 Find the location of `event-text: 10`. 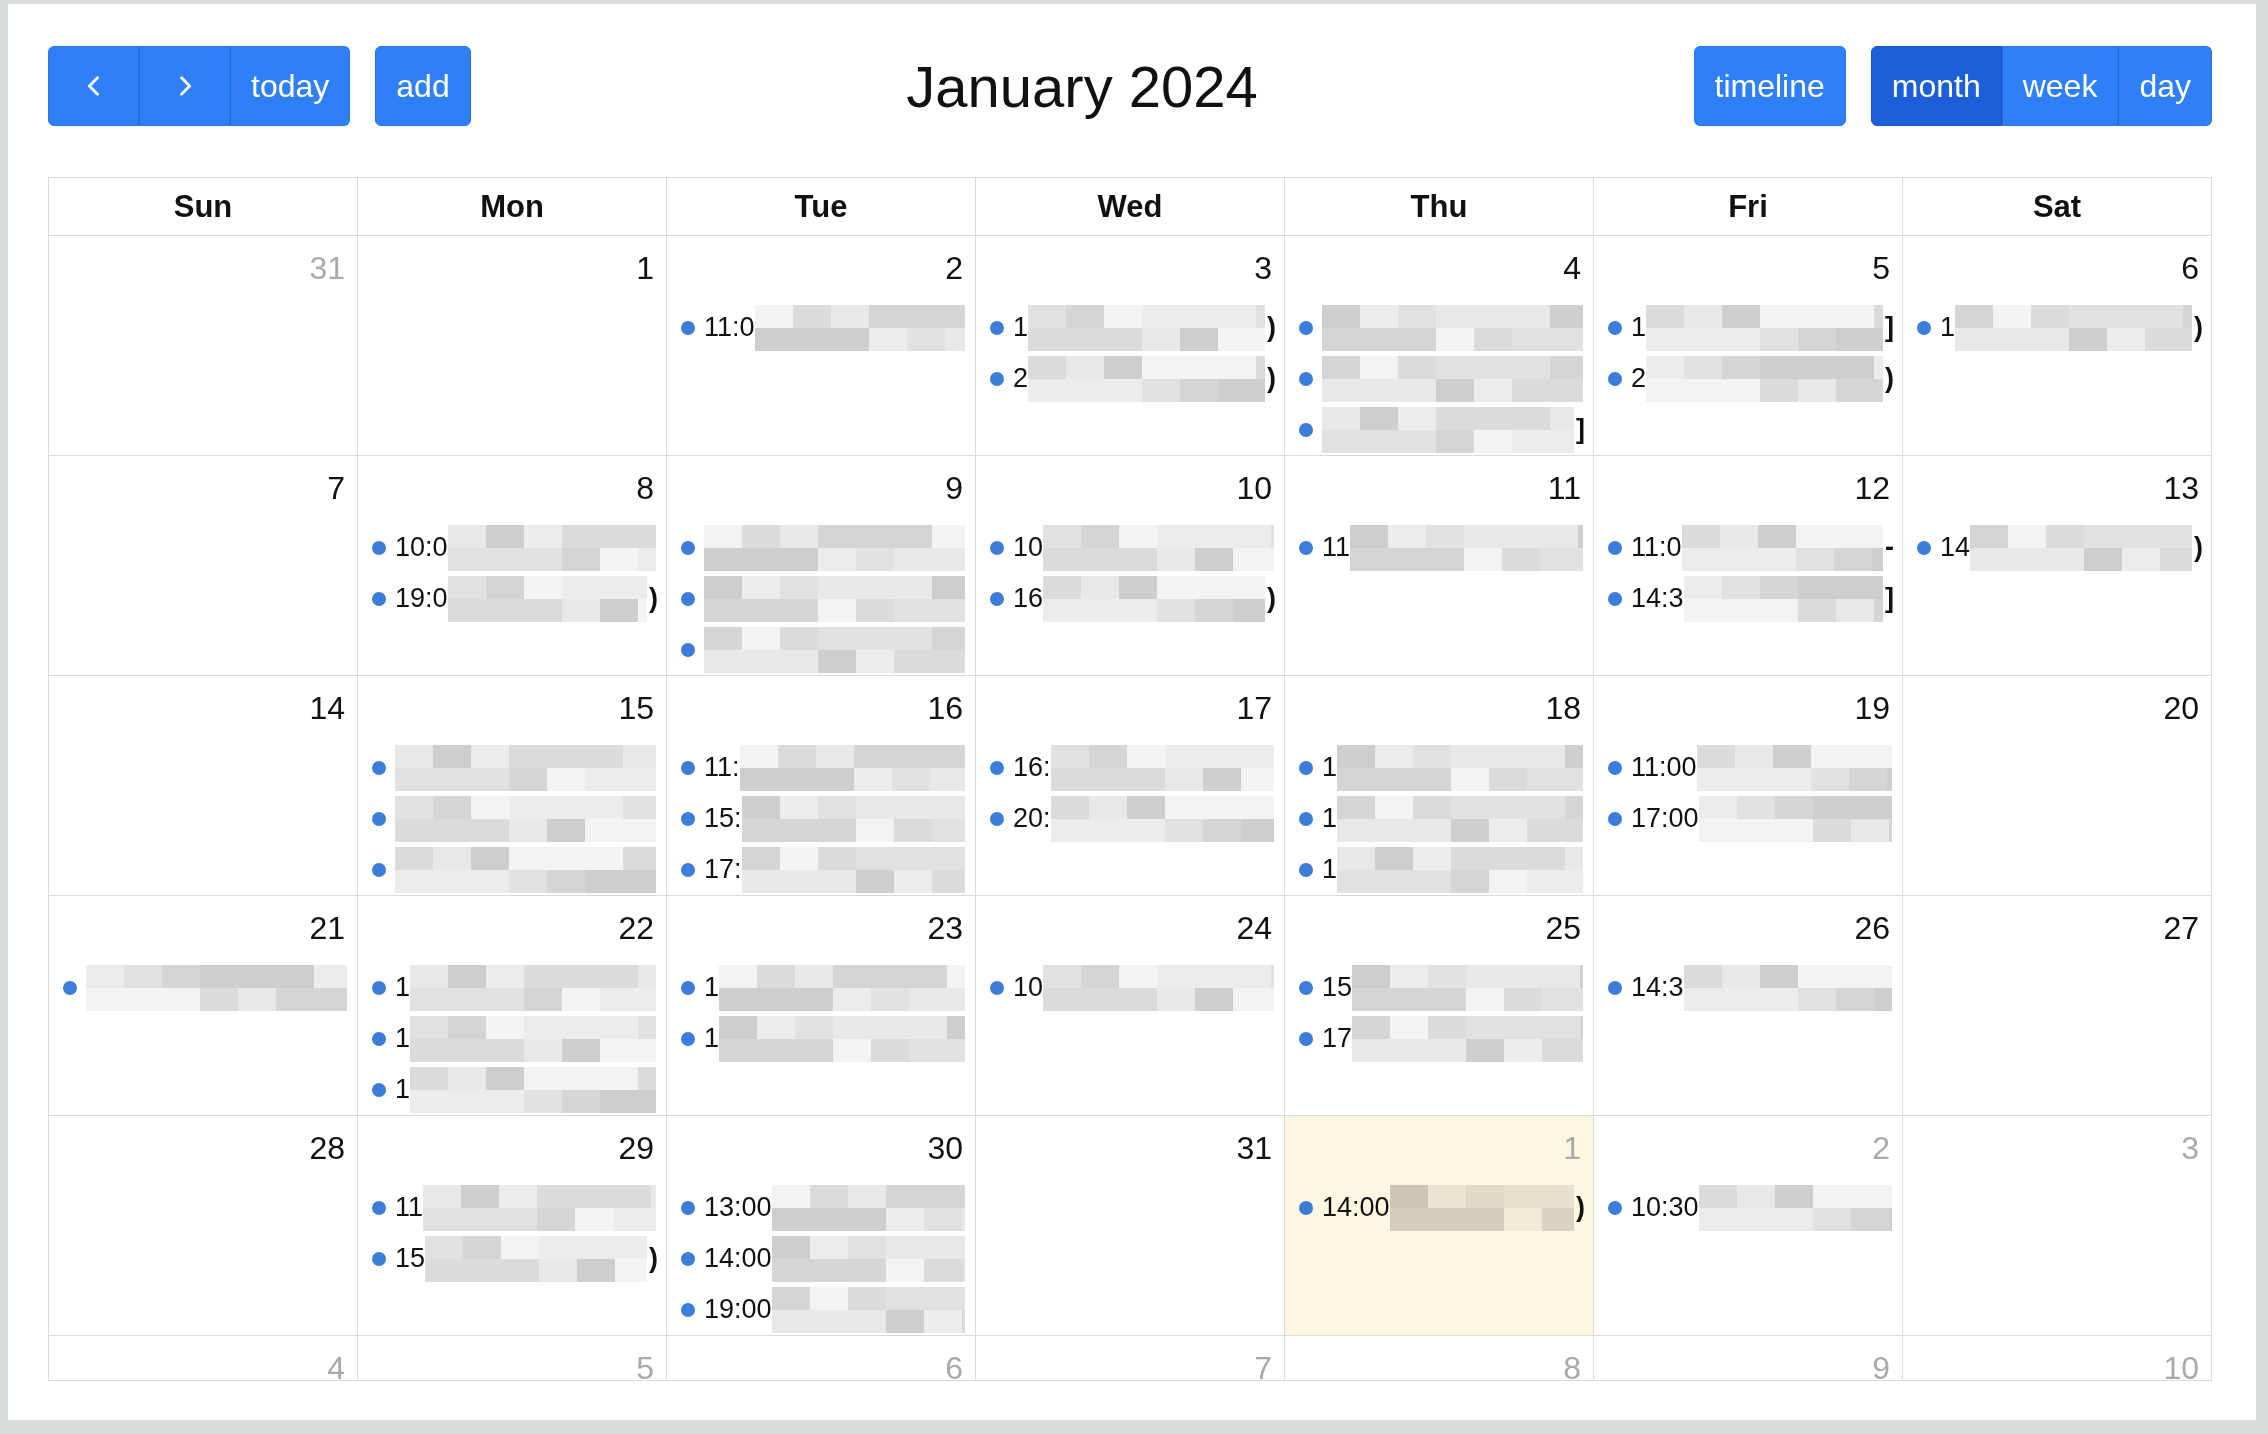

event-text: 10 is located at coordinates (1028, 987).